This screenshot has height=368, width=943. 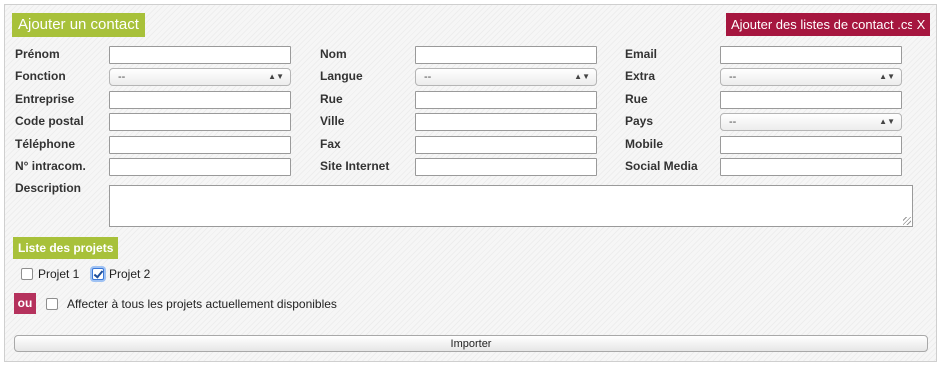 What do you see at coordinates (506, 55) in the screenshot?
I see `nom-input` at bounding box center [506, 55].